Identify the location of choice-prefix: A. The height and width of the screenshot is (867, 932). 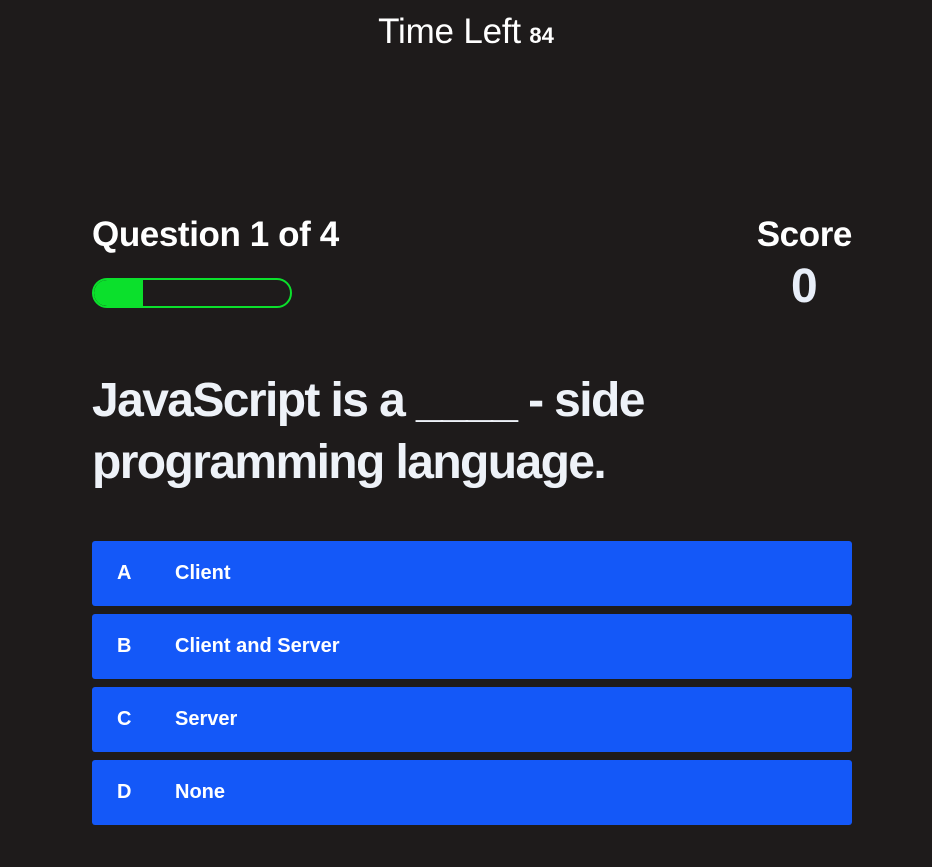
(124, 573).